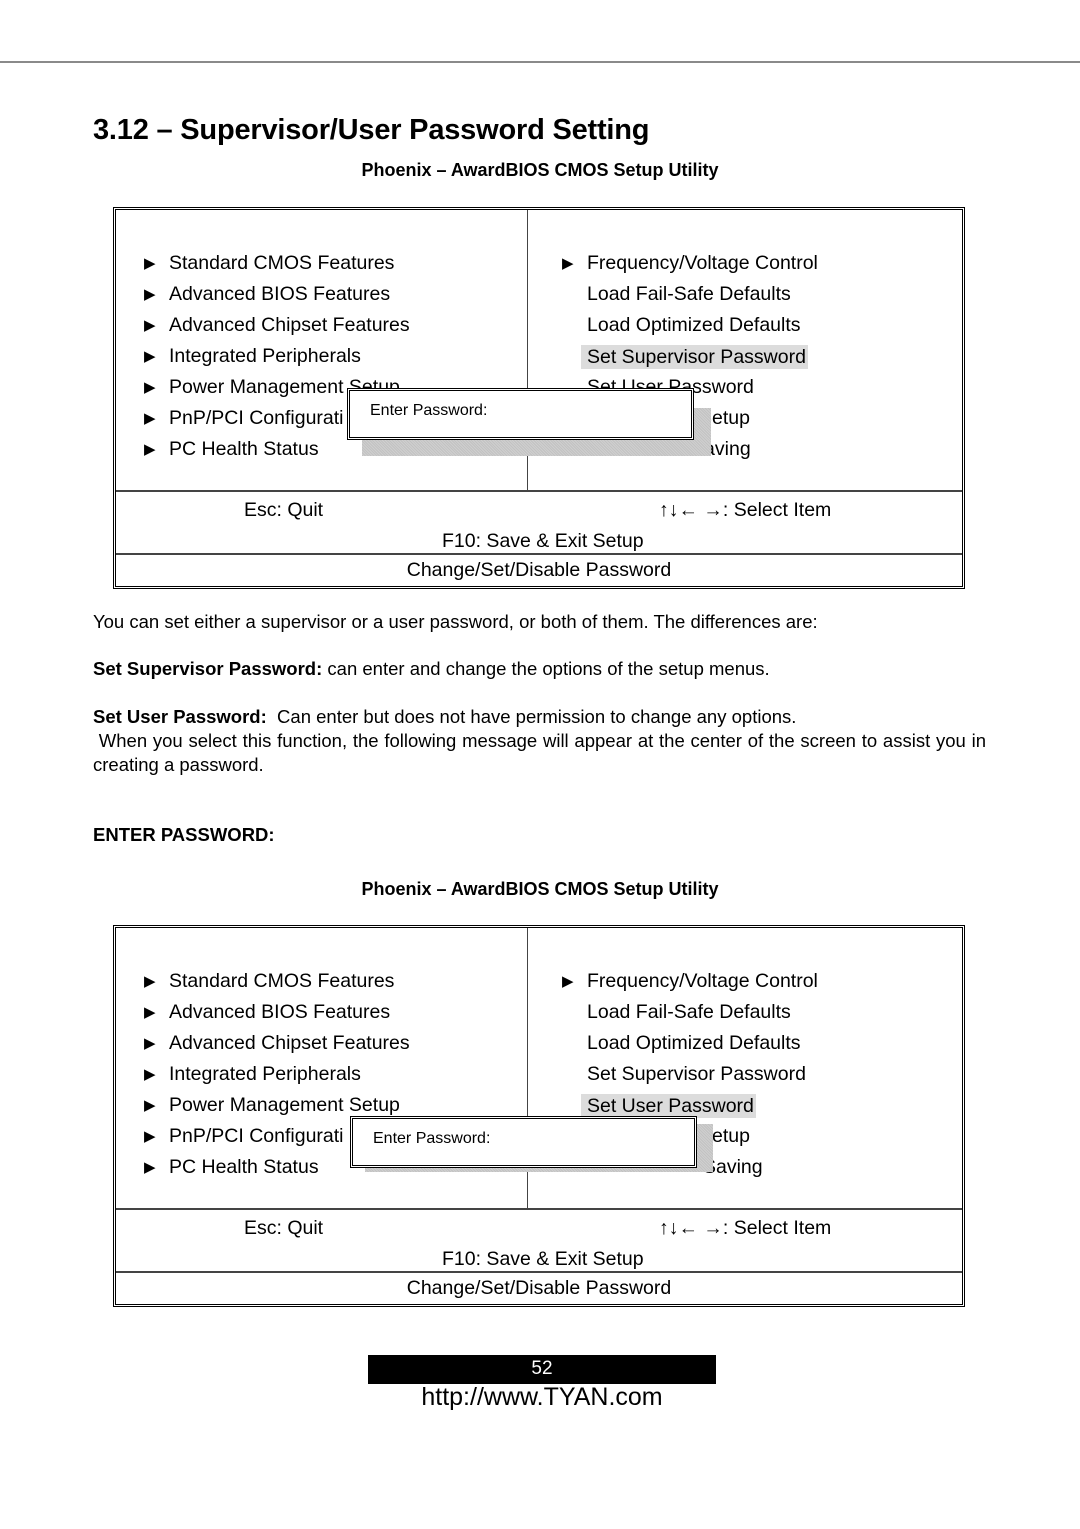 The height and width of the screenshot is (1529, 1080). I want to click on selected-highlight: Set User Password, so click(668, 1105).